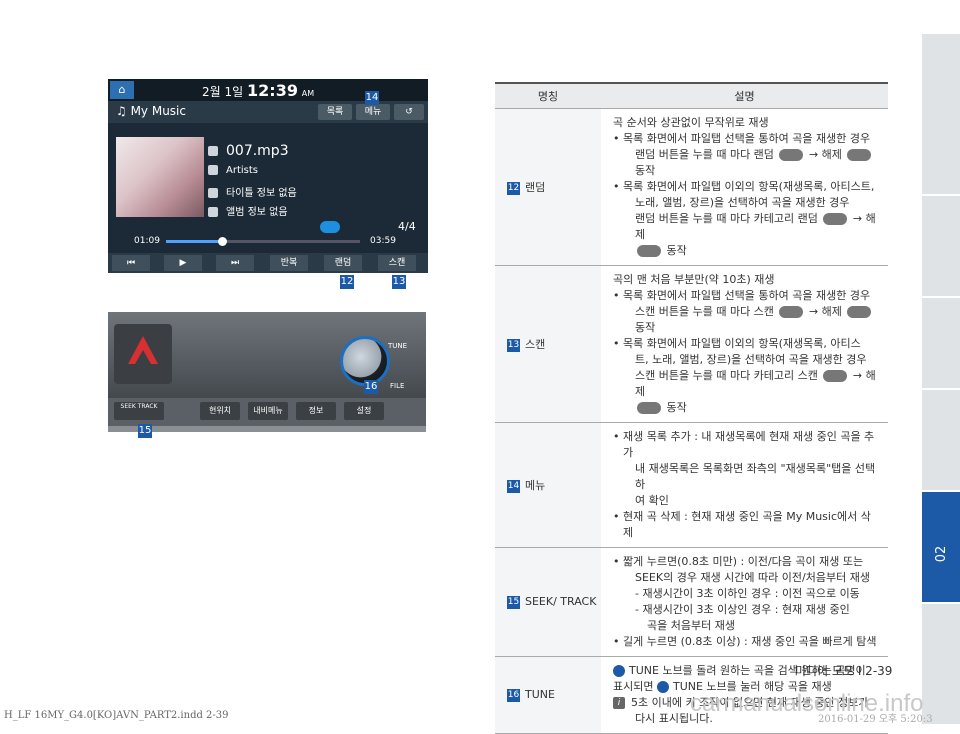 This screenshot has height=734, width=960. Describe the element at coordinates (316, 411) in the screenshot. I see `info-button: 정보` at that location.